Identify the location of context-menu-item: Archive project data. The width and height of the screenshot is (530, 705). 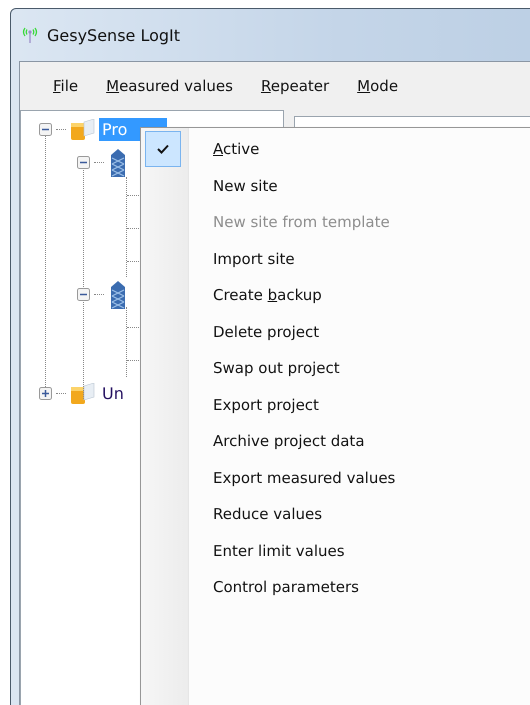
(289, 441).